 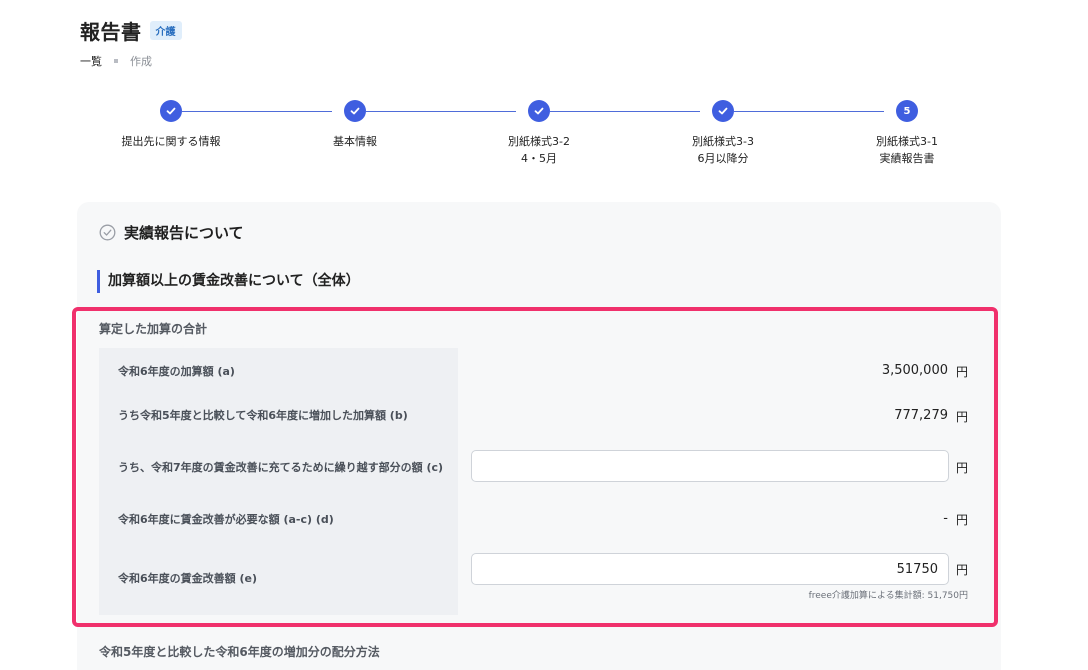 What do you see at coordinates (355, 141) in the screenshot?
I see `step-label: 基本情報` at bounding box center [355, 141].